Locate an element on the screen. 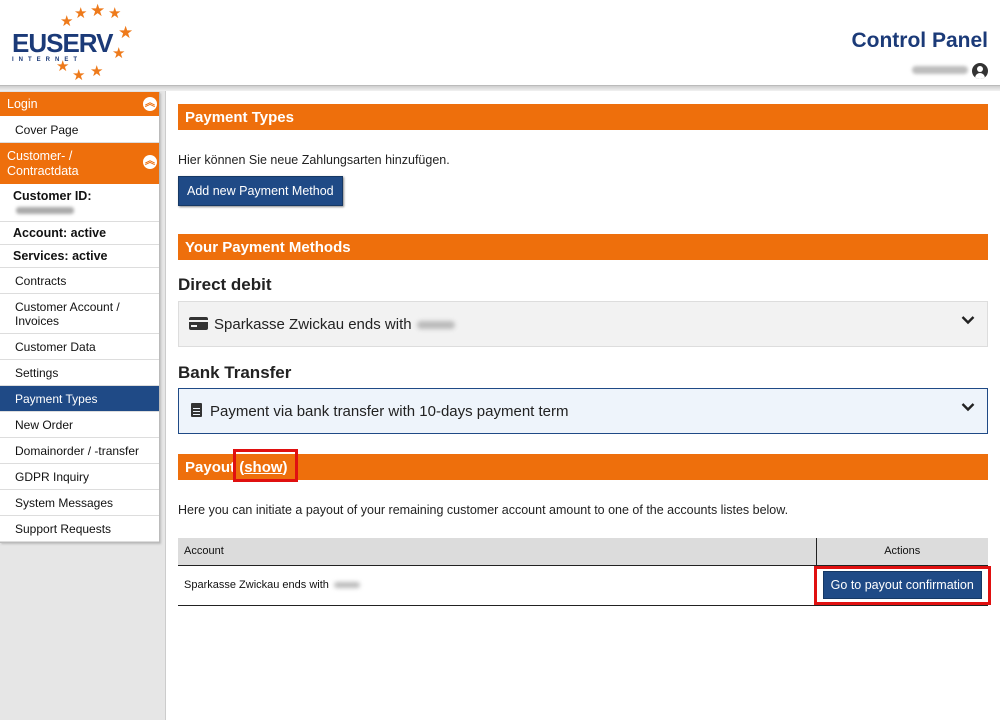  sidebar-section-label: Customer- / Contractdata is located at coordinates (43, 163).